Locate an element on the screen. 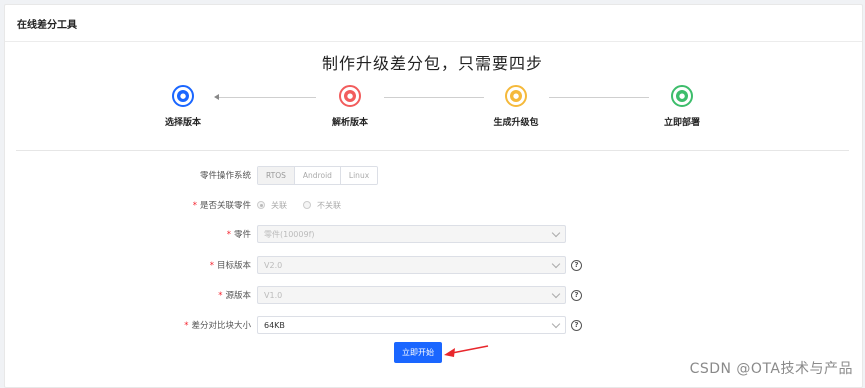 Image resolution: width=865 pixels, height=388 pixels. part-row: * 零件 零件(10009f) is located at coordinates (432, 234).